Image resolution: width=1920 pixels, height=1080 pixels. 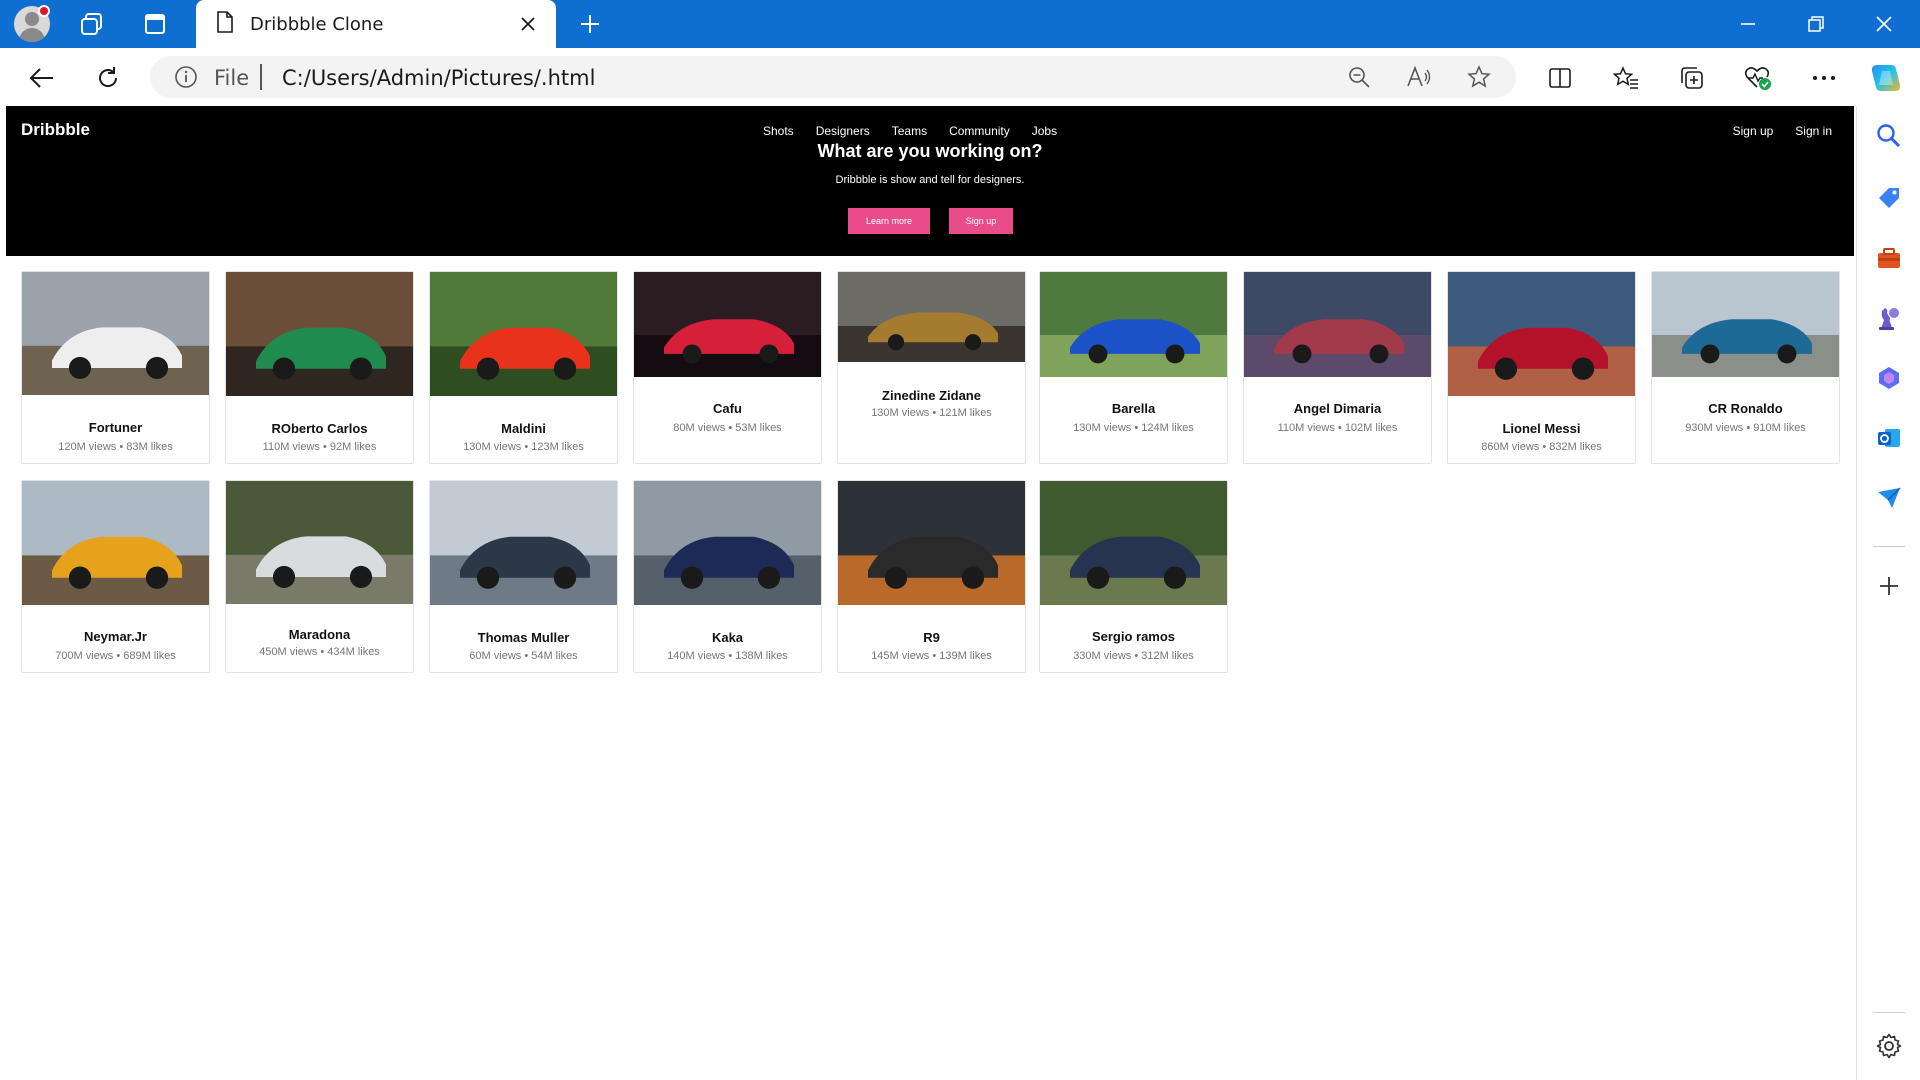 What do you see at coordinates (727, 408) in the screenshot?
I see `shot-title: Cafu` at bounding box center [727, 408].